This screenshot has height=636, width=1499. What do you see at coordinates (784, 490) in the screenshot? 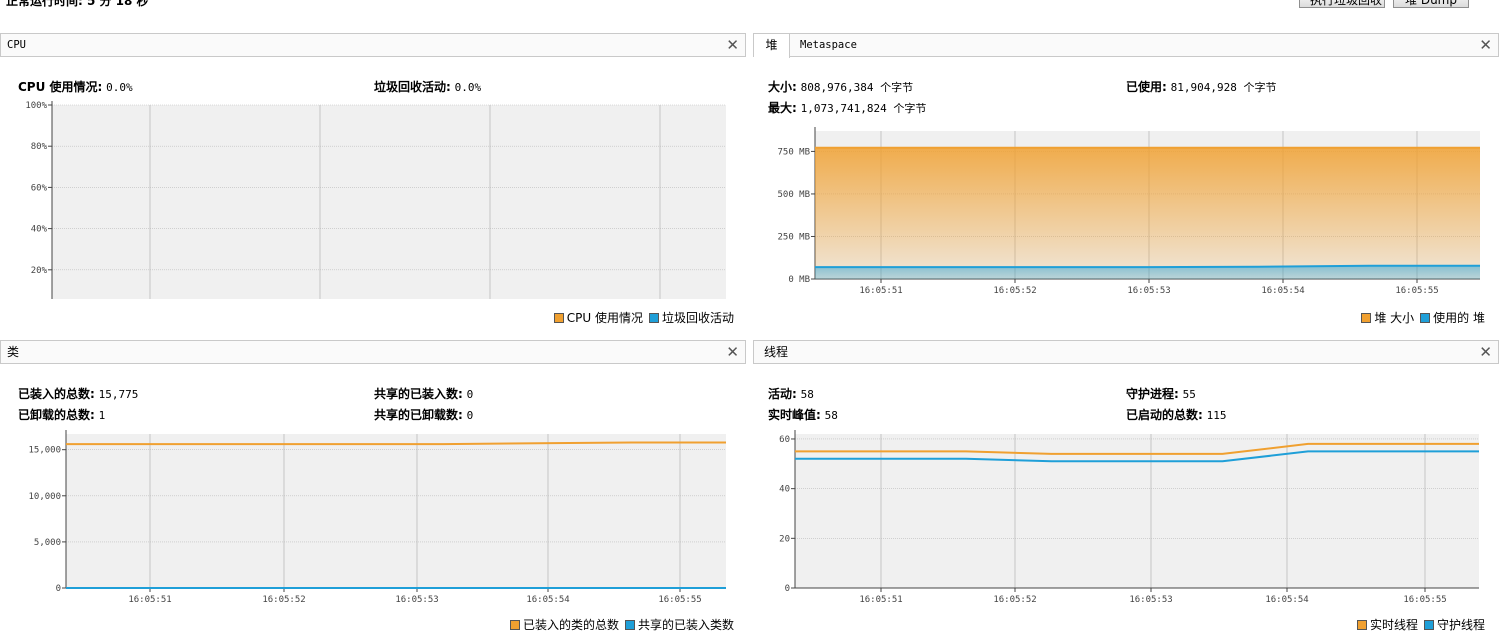
I see `y-tick-label: 40` at bounding box center [784, 490].